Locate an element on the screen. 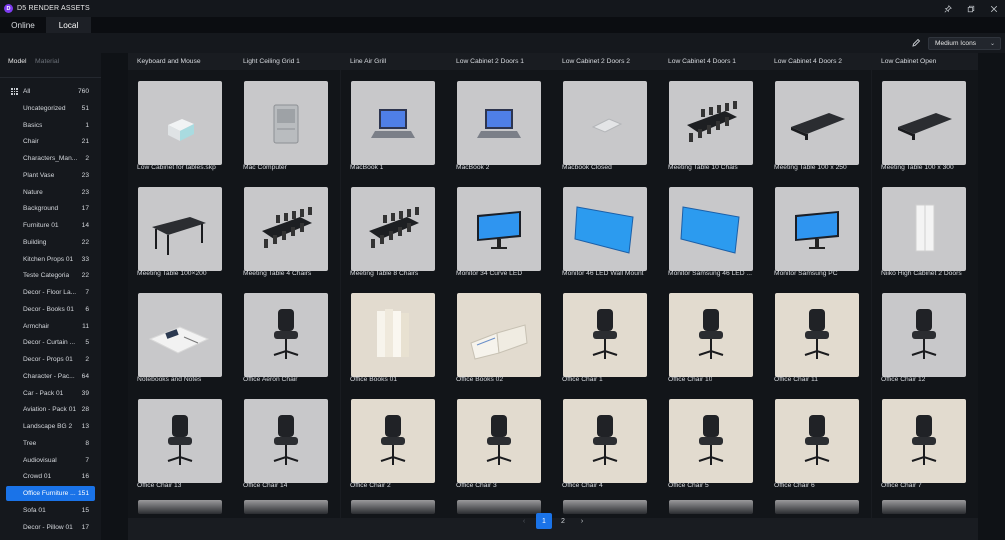  tab-online: Online is located at coordinates (23, 25).